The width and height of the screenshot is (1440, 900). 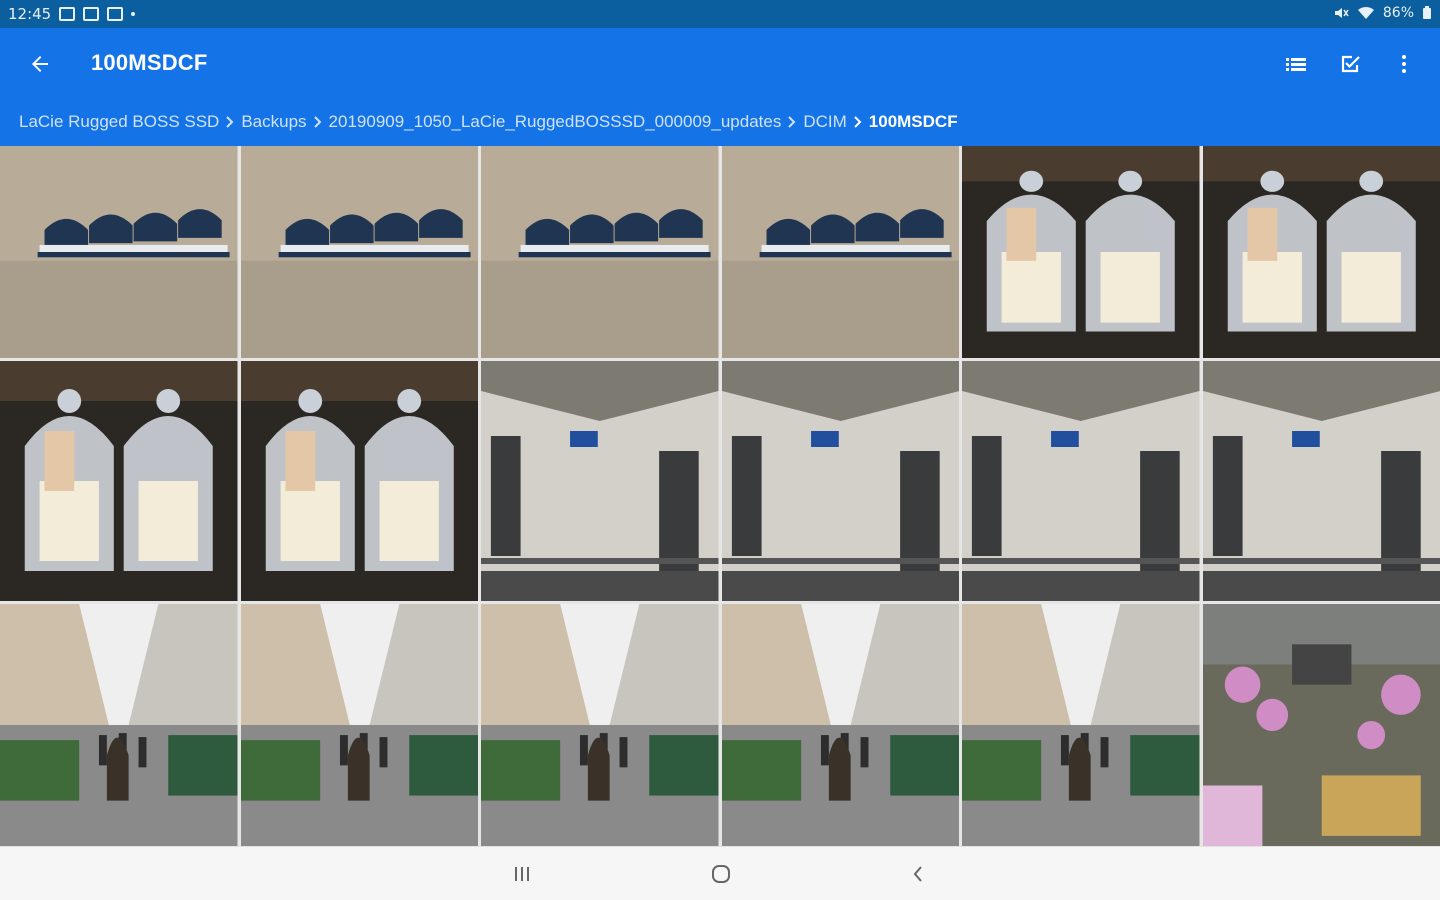 I want to click on page-title: 100MSDCF, so click(x=149, y=62).